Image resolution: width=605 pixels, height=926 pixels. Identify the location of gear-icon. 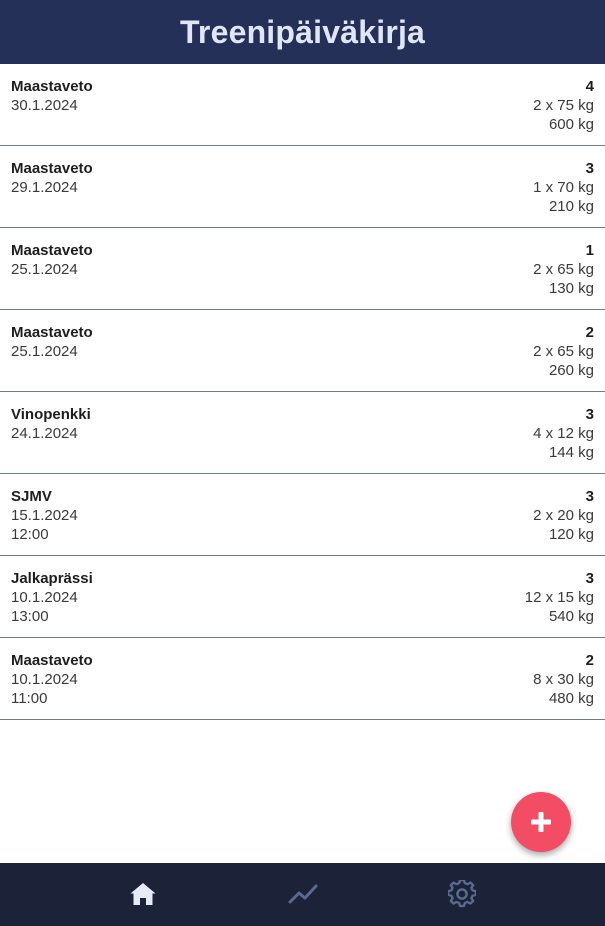
(462, 894).